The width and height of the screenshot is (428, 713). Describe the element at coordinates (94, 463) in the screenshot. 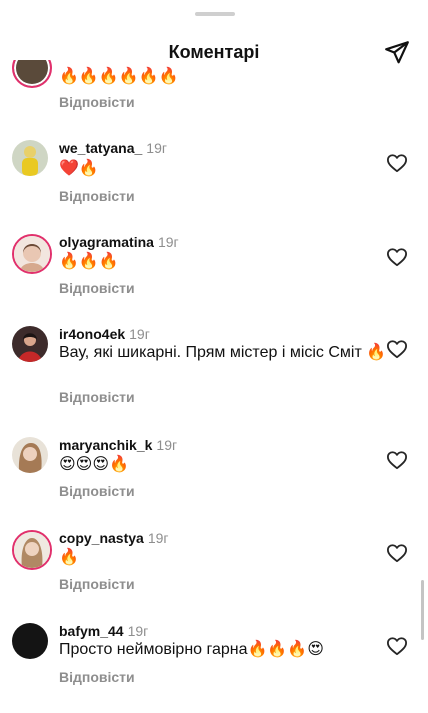

I see `comment-text: 😍😍😍🔥` at that location.